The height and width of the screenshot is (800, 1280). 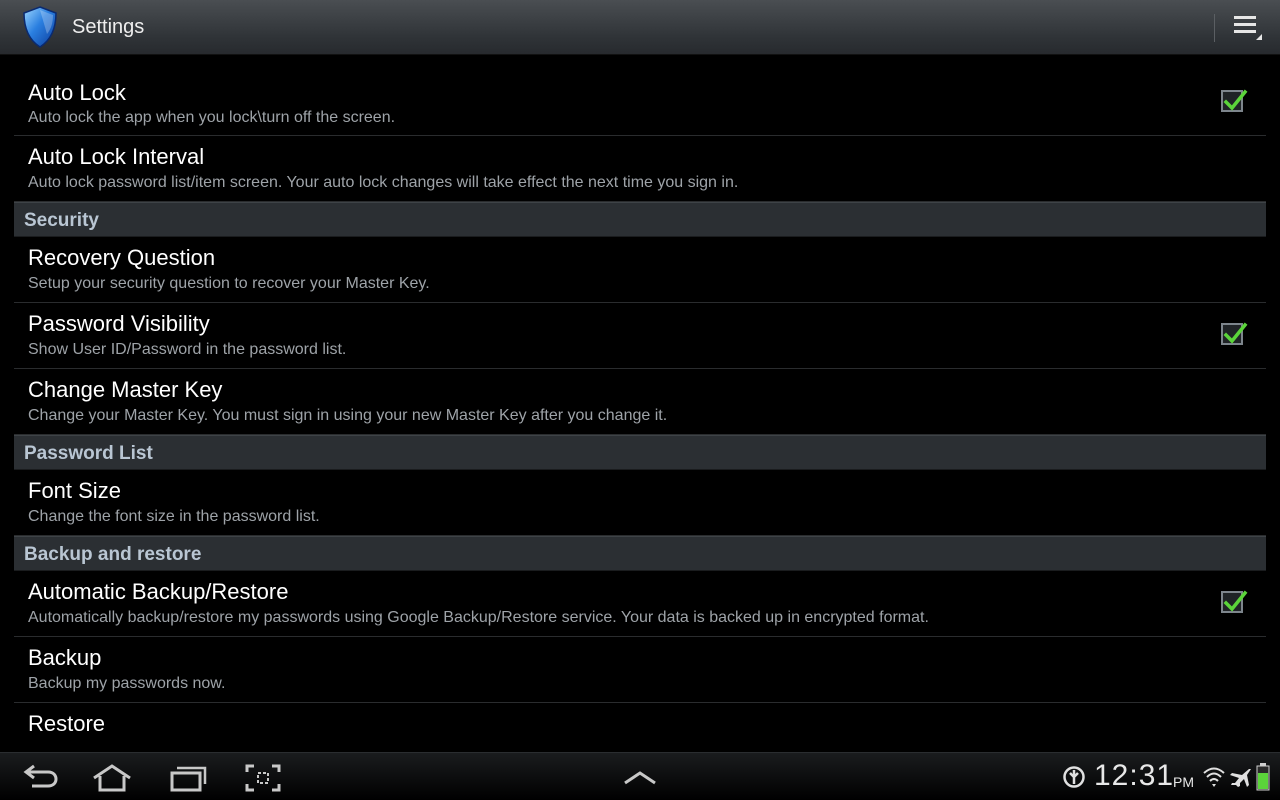 What do you see at coordinates (1074, 779) in the screenshot?
I see `sync-icon` at bounding box center [1074, 779].